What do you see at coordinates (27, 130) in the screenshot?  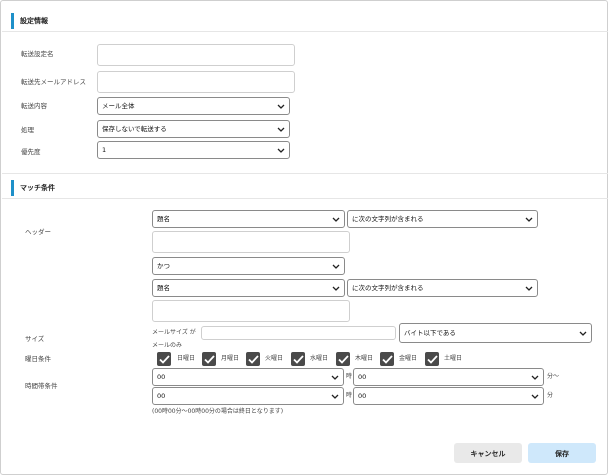 I see `keep-label: 処理` at bounding box center [27, 130].